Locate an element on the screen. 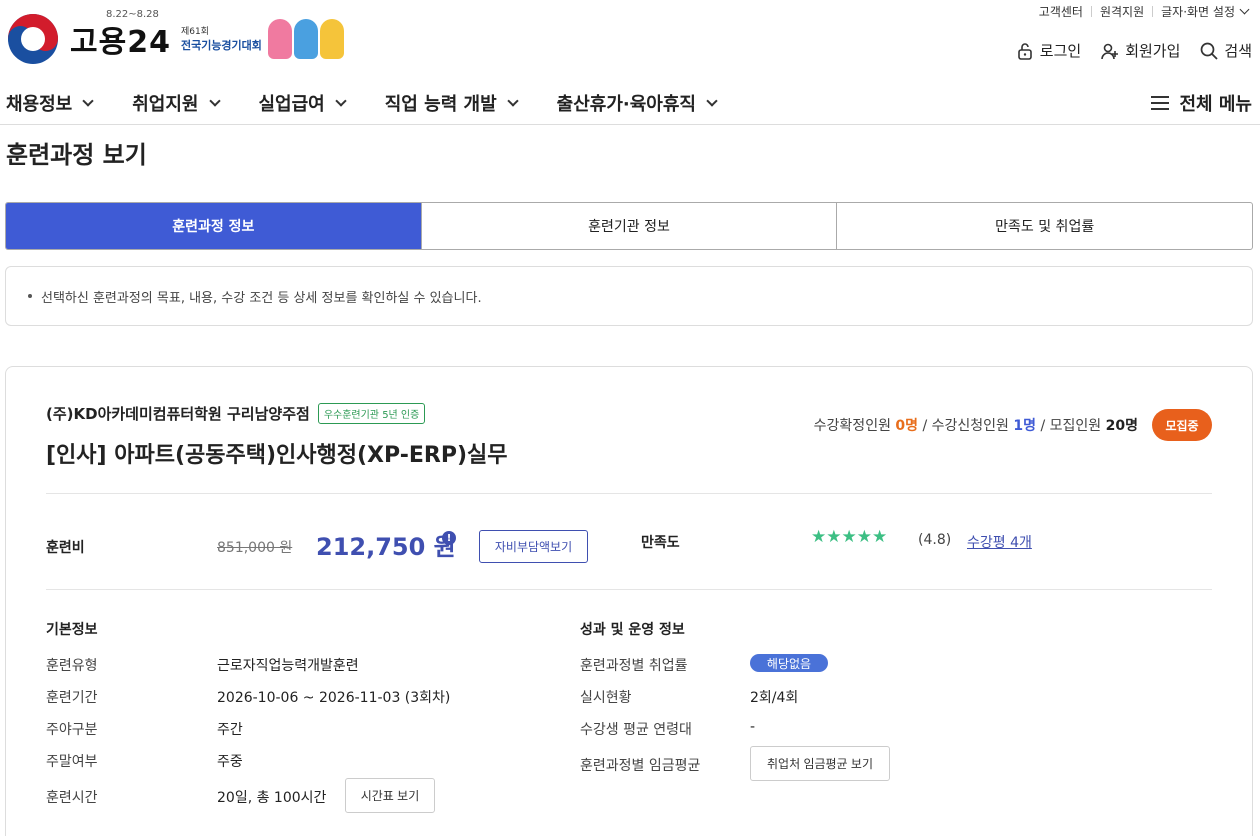 This screenshot has width=1260, height=836. search-button: 검색 is located at coordinates (1226, 50).